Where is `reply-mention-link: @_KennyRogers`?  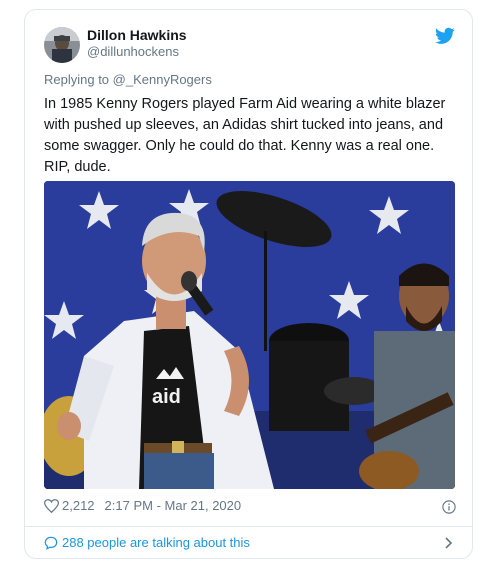
reply-mention-link: @_KennyRogers is located at coordinates (162, 79).